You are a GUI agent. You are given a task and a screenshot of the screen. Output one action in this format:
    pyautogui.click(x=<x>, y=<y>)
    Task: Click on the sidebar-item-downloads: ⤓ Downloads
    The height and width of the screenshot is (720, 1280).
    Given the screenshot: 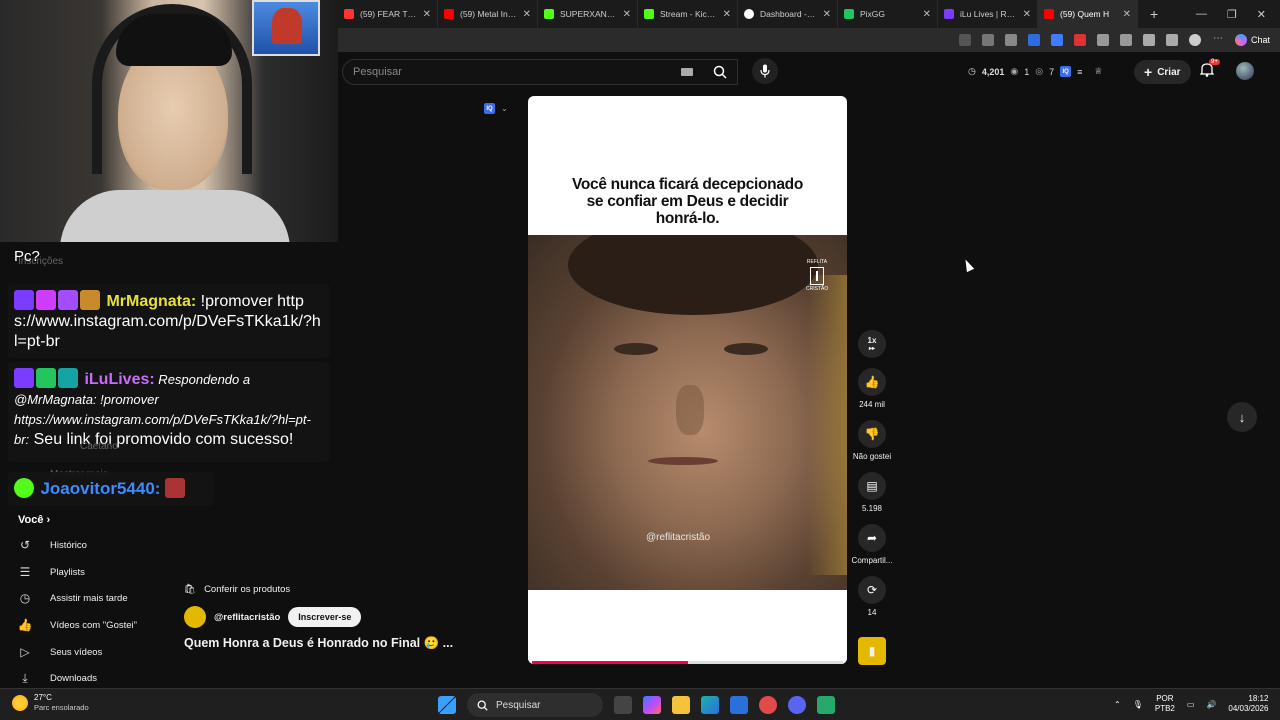 What is the action you would take?
    pyautogui.click(x=57, y=678)
    